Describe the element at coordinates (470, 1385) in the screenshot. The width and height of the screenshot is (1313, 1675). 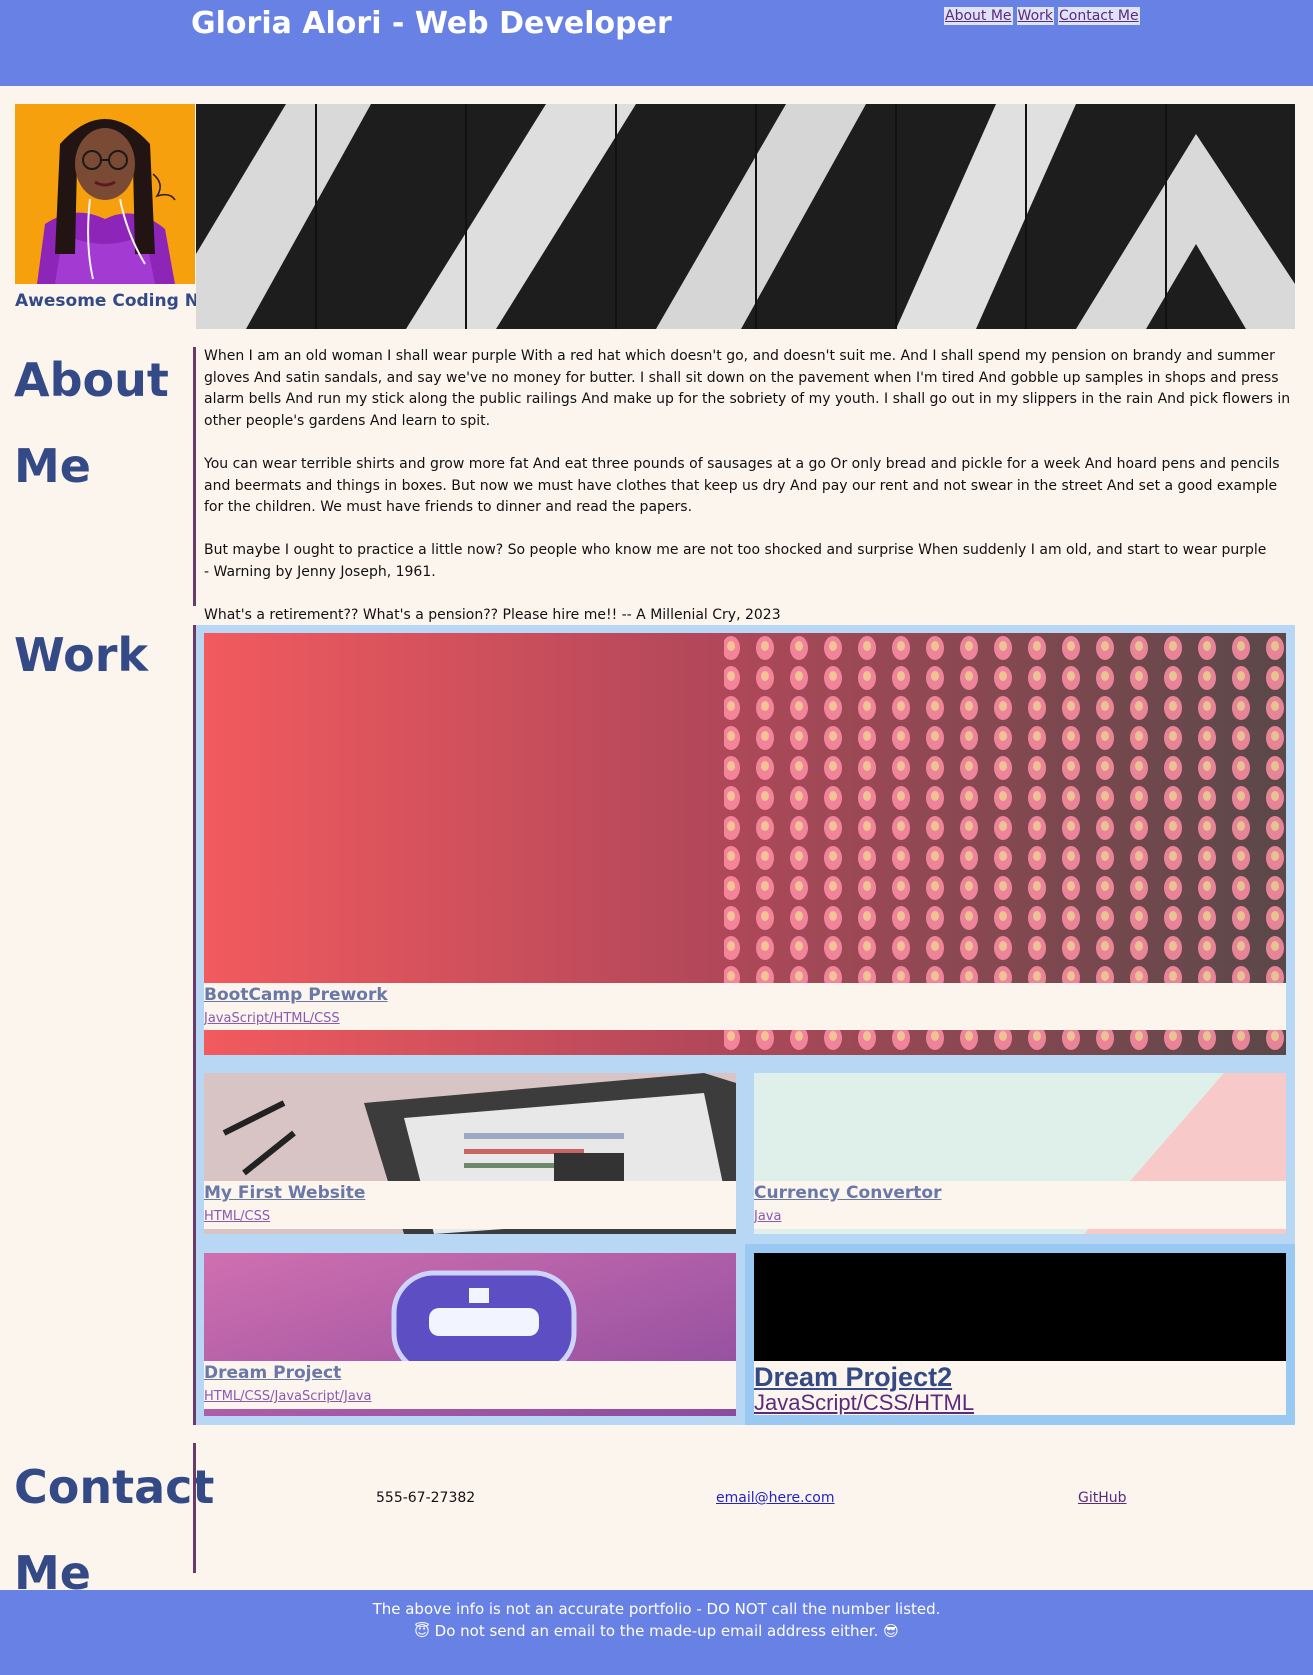
I see `project-label: Dream Project HTML/CSS/JavaScript/Java` at that location.